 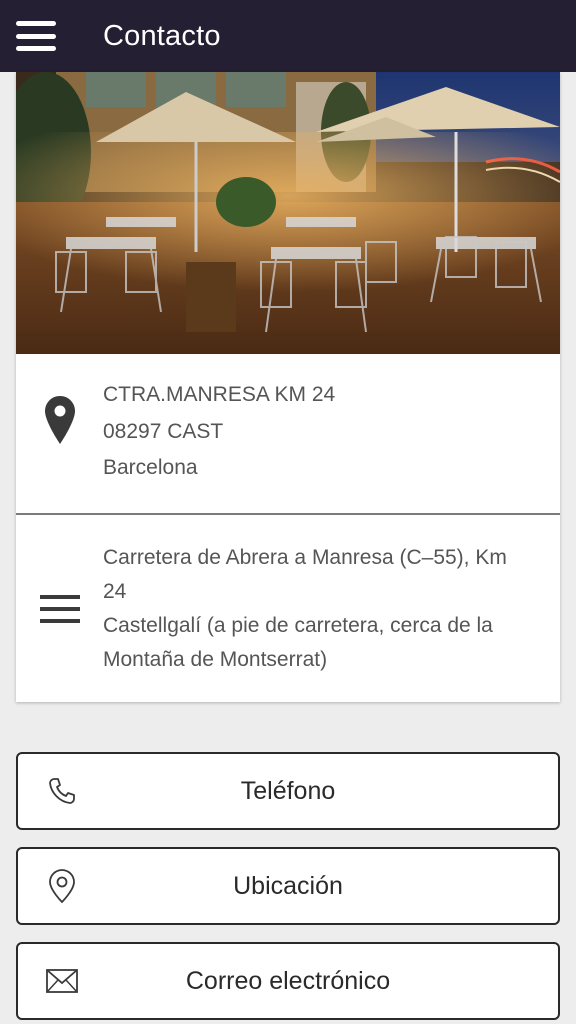 What do you see at coordinates (62, 791) in the screenshot?
I see `phone-icon` at bounding box center [62, 791].